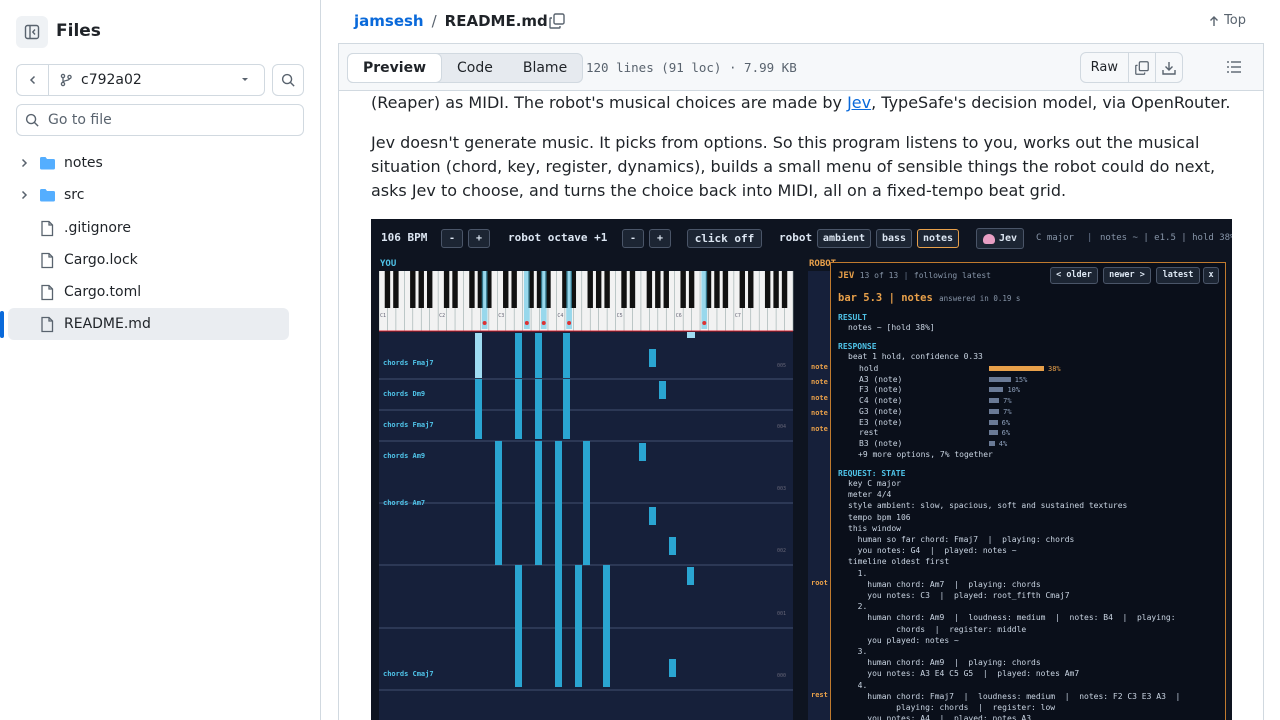 Image resolution: width=1280 pixels, height=720 pixels. I want to click on tree-item-cargo-toml: Cargo.toml, so click(148, 292).